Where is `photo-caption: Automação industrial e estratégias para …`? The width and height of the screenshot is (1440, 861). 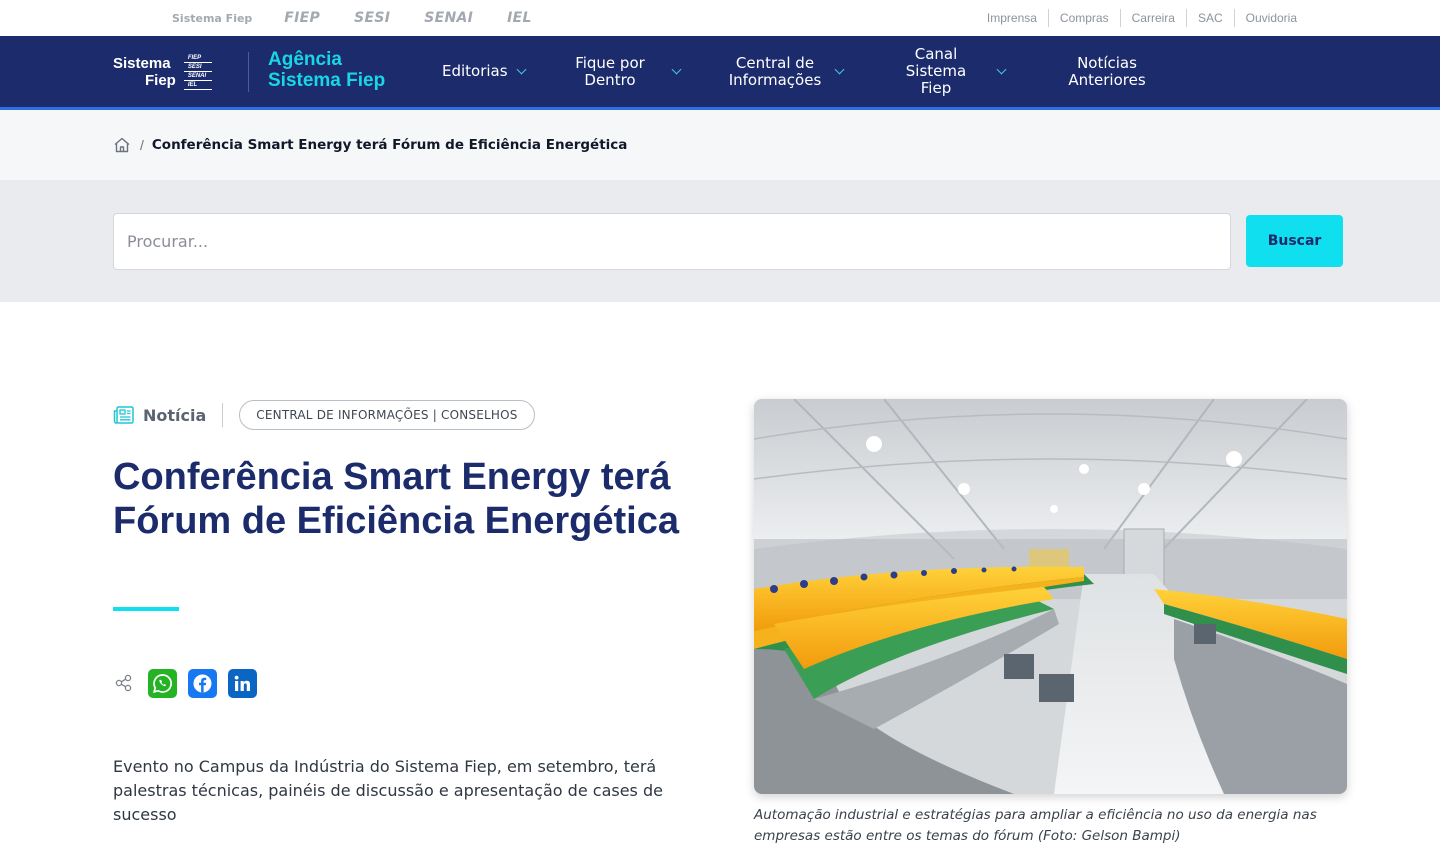 photo-caption: Automação industrial e estratégias para … is located at coordinates (1035, 825).